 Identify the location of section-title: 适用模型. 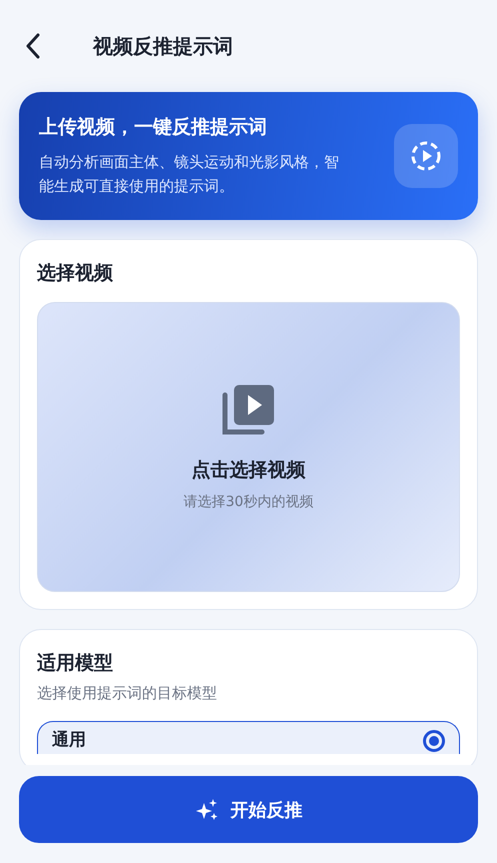
(75, 663).